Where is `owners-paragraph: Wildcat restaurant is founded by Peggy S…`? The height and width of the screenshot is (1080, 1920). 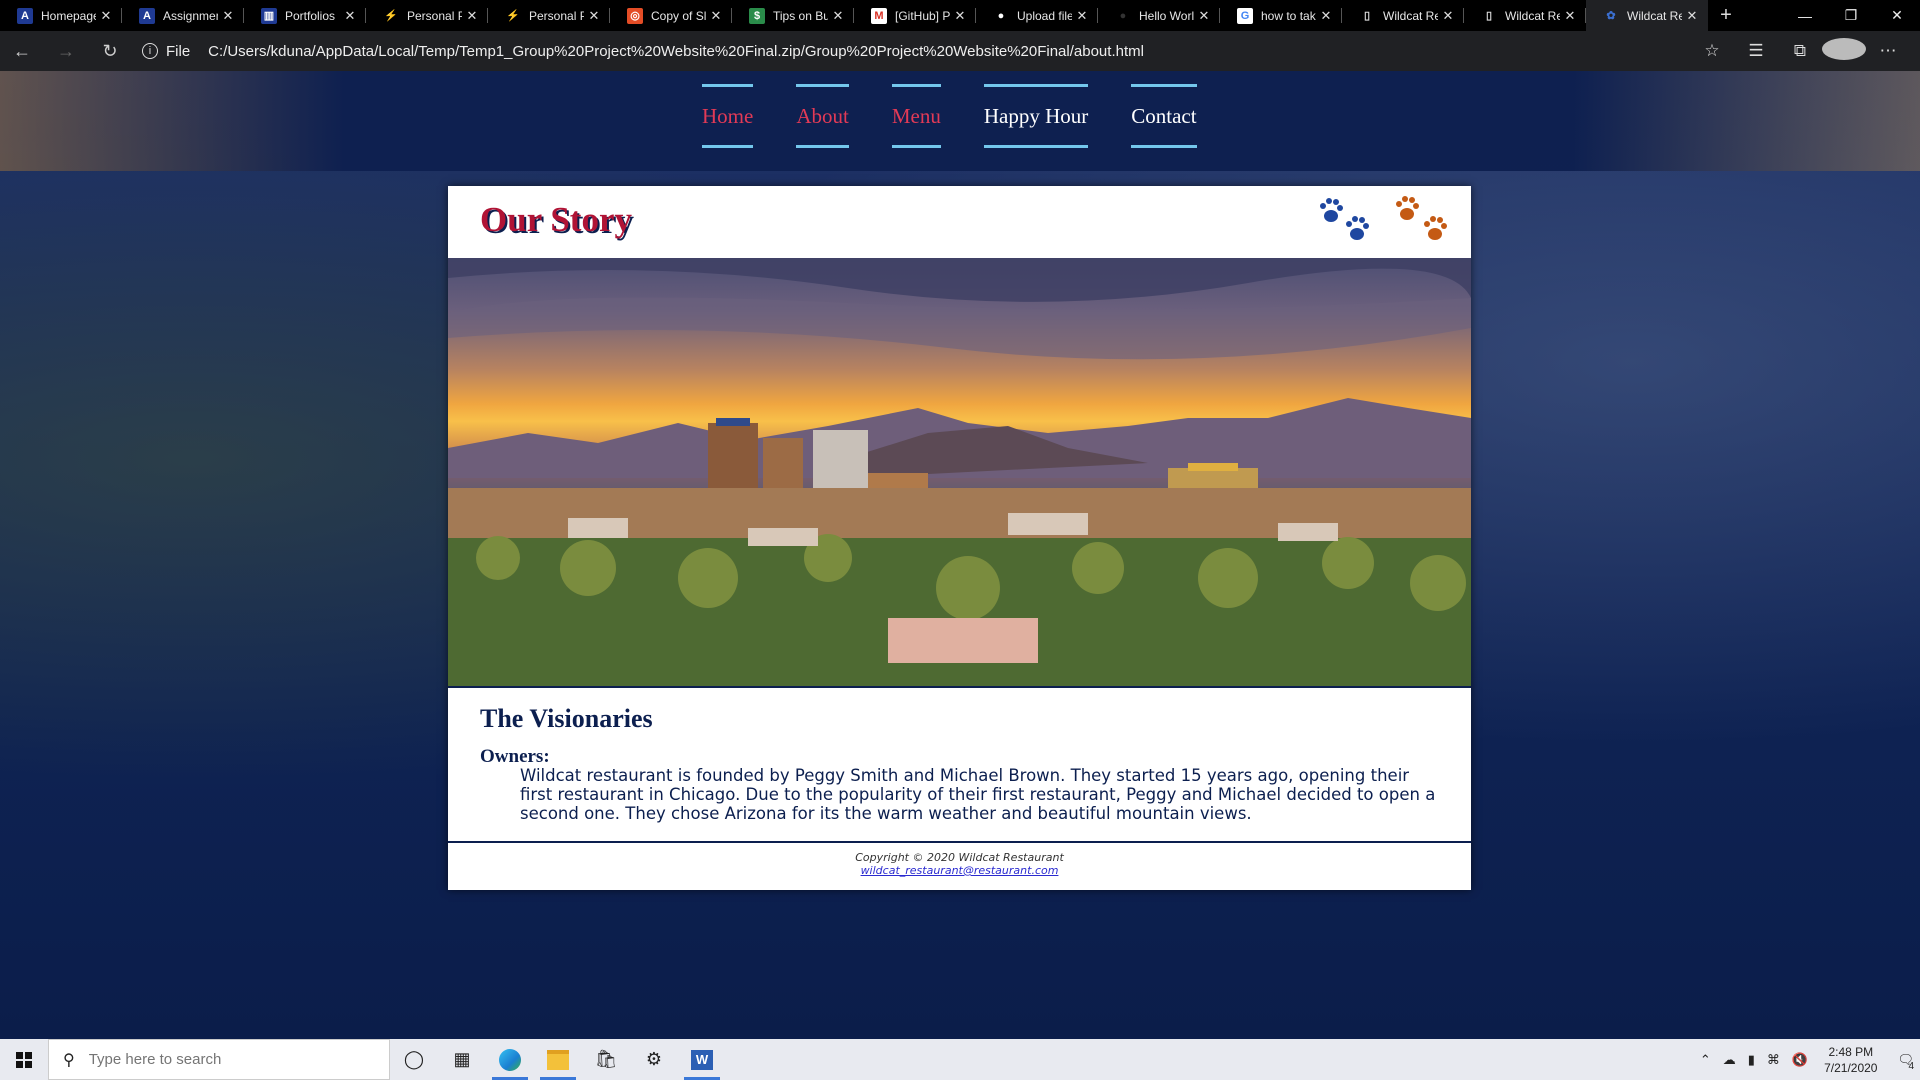
owners-paragraph: Wildcat restaurant is founded by Peggy S… is located at coordinates (978, 794).